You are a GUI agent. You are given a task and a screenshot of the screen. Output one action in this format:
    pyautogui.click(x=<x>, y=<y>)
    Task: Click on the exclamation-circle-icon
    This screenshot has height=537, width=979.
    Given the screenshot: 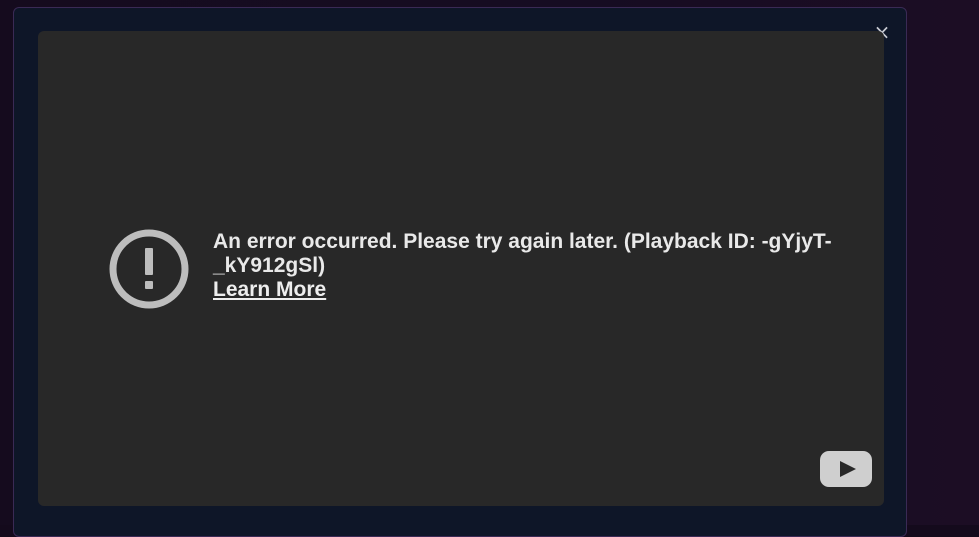 What is the action you would take?
    pyautogui.click(x=149, y=269)
    